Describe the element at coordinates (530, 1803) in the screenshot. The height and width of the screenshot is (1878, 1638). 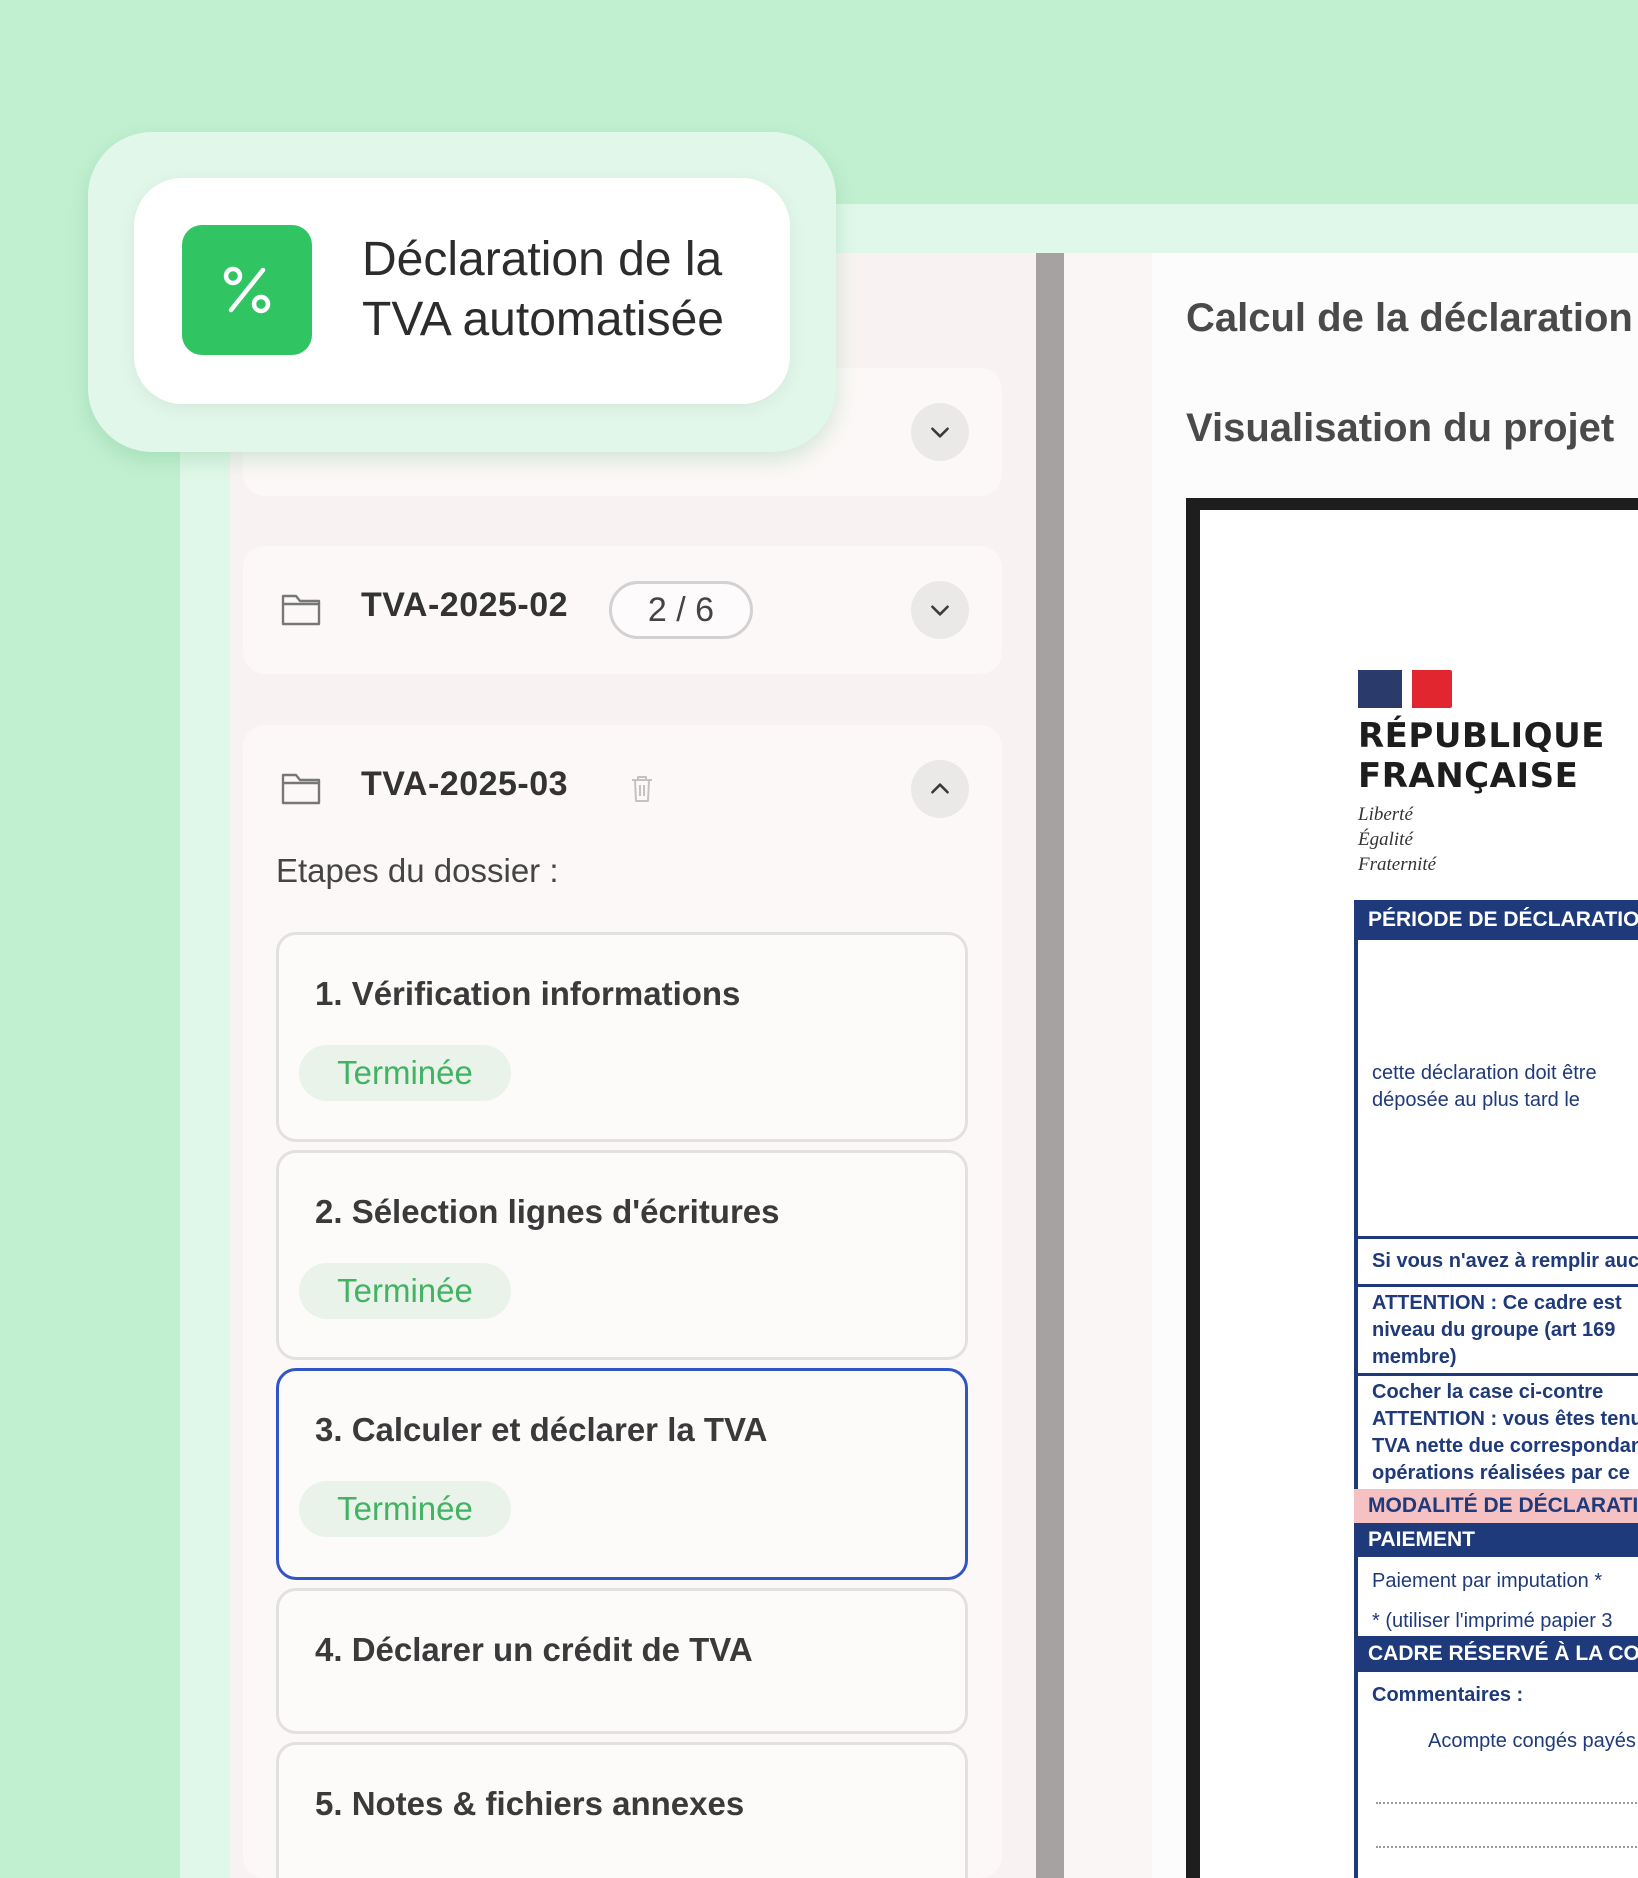
I see `step-title: 5. Notes & fichiers annexes` at that location.